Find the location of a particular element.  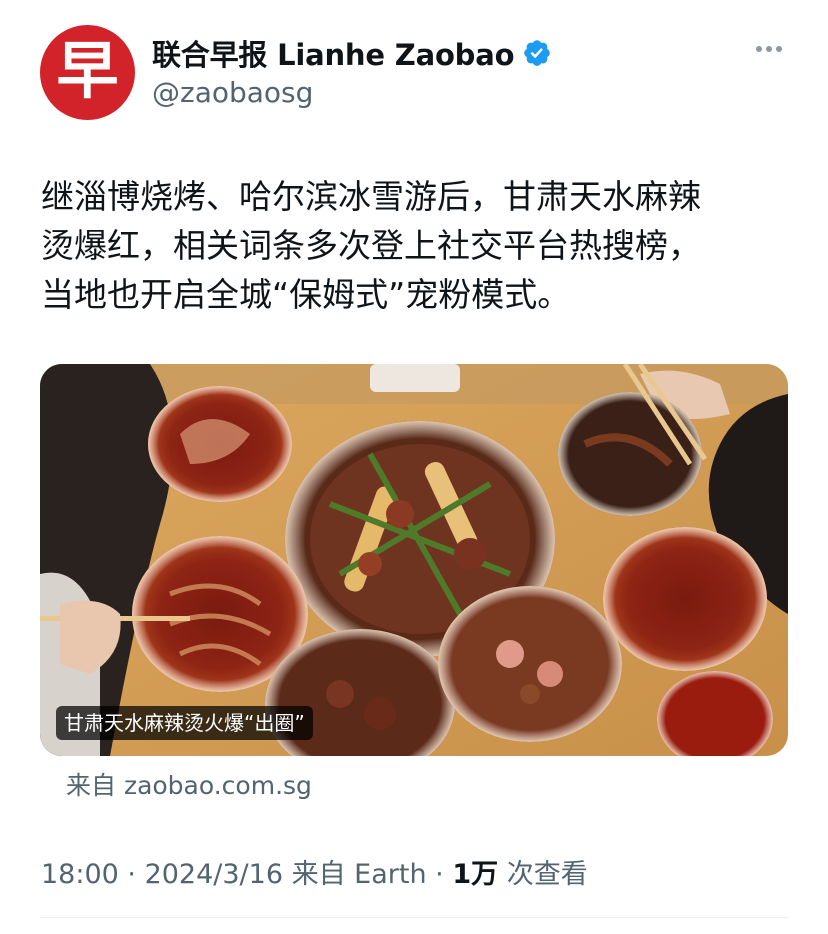

tweet-time: 18:00 is located at coordinates (80, 874).